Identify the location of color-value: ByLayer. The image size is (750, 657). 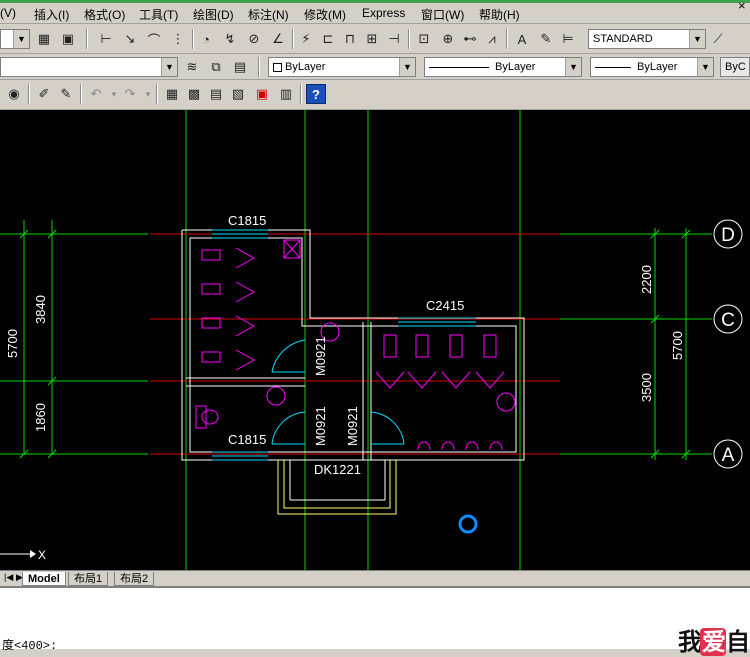
(305, 67).